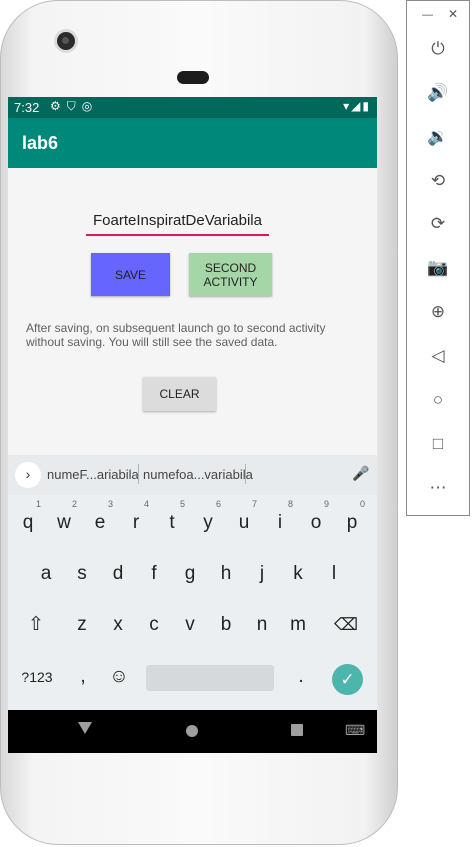 This screenshot has height=847, width=472. Describe the element at coordinates (438, 444) in the screenshot. I see `overview-icon: □` at that location.